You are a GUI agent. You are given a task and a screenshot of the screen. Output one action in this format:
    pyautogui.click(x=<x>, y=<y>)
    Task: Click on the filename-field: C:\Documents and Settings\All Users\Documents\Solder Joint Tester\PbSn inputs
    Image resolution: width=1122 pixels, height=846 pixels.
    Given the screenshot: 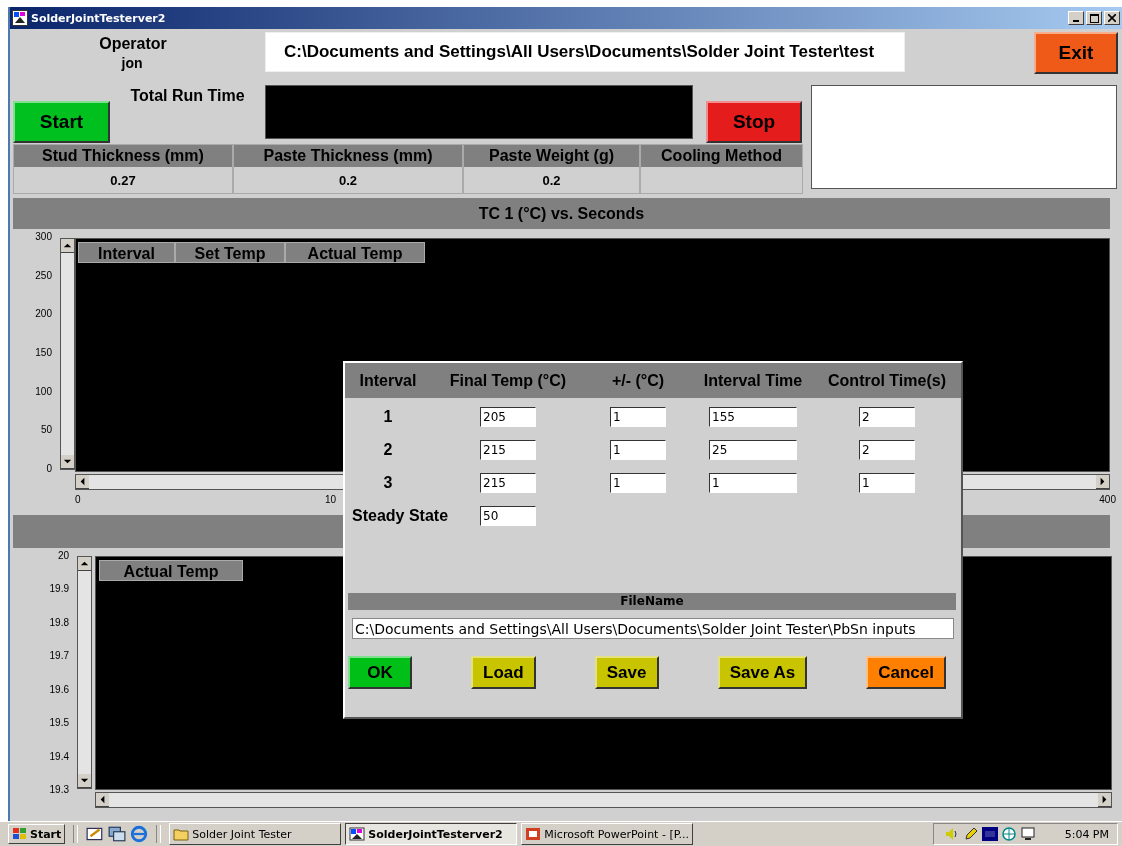 What is the action you would take?
    pyautogui.click(x=653, y=628)
    